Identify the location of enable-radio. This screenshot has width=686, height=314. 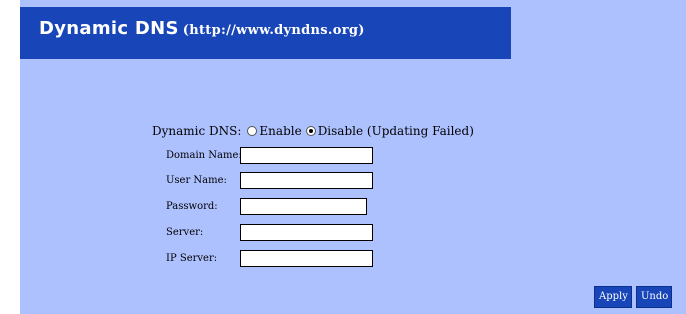
(252, 131).